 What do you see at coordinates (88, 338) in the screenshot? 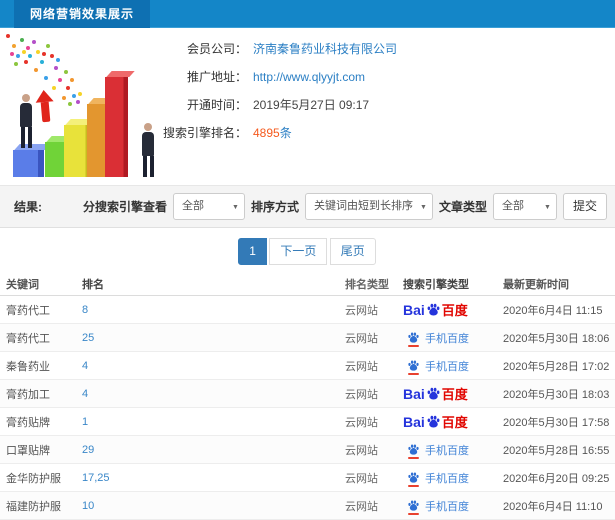
I see `rank-link: 25` at bounding box center [88, 338].